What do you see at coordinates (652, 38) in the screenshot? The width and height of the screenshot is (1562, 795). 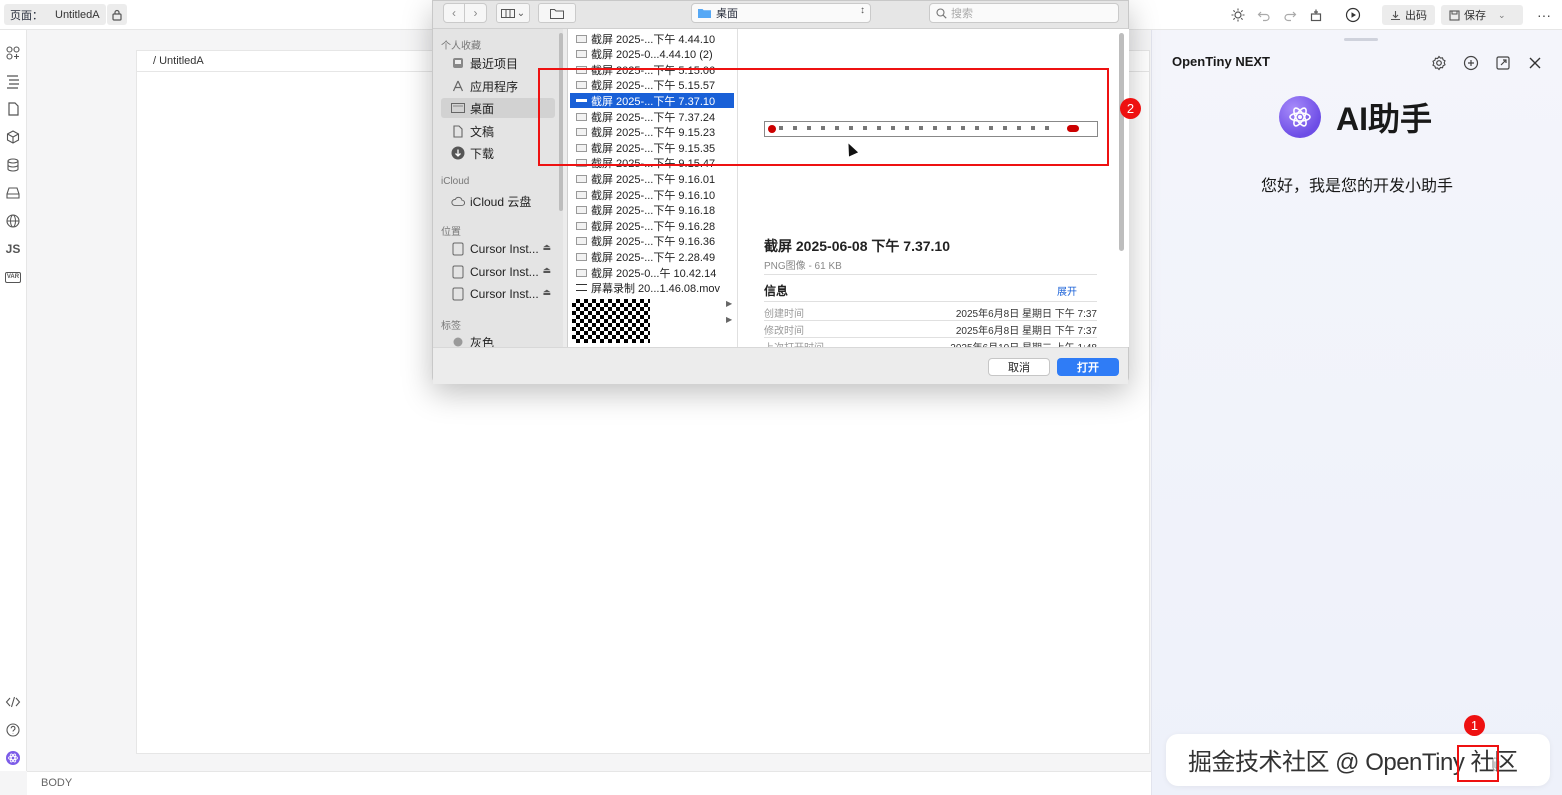 I see `file-row: 截屏 2025-...下午 4.44.10` at bounding box center [652, 38].